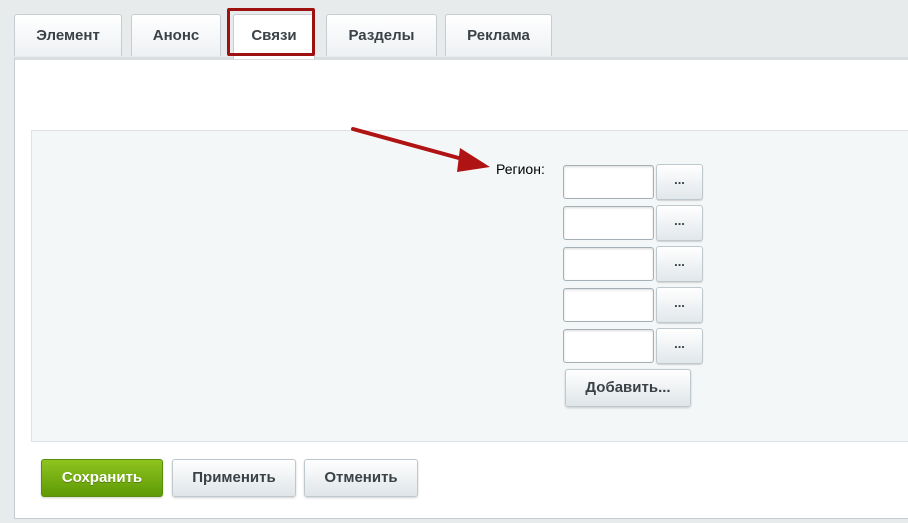  I want to click on tab-element: Элемент, so click(68, 35).